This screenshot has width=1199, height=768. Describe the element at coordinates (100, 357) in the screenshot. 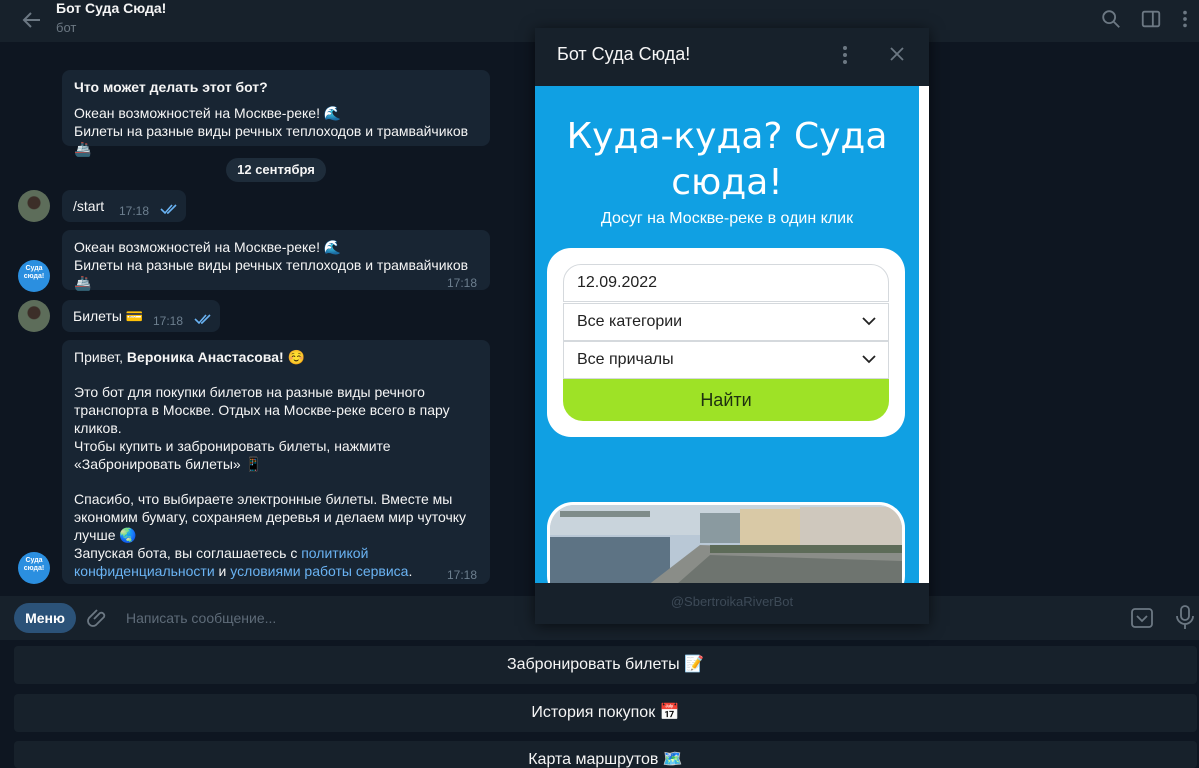

I see `greeting-prefix: Привет,` at that location.